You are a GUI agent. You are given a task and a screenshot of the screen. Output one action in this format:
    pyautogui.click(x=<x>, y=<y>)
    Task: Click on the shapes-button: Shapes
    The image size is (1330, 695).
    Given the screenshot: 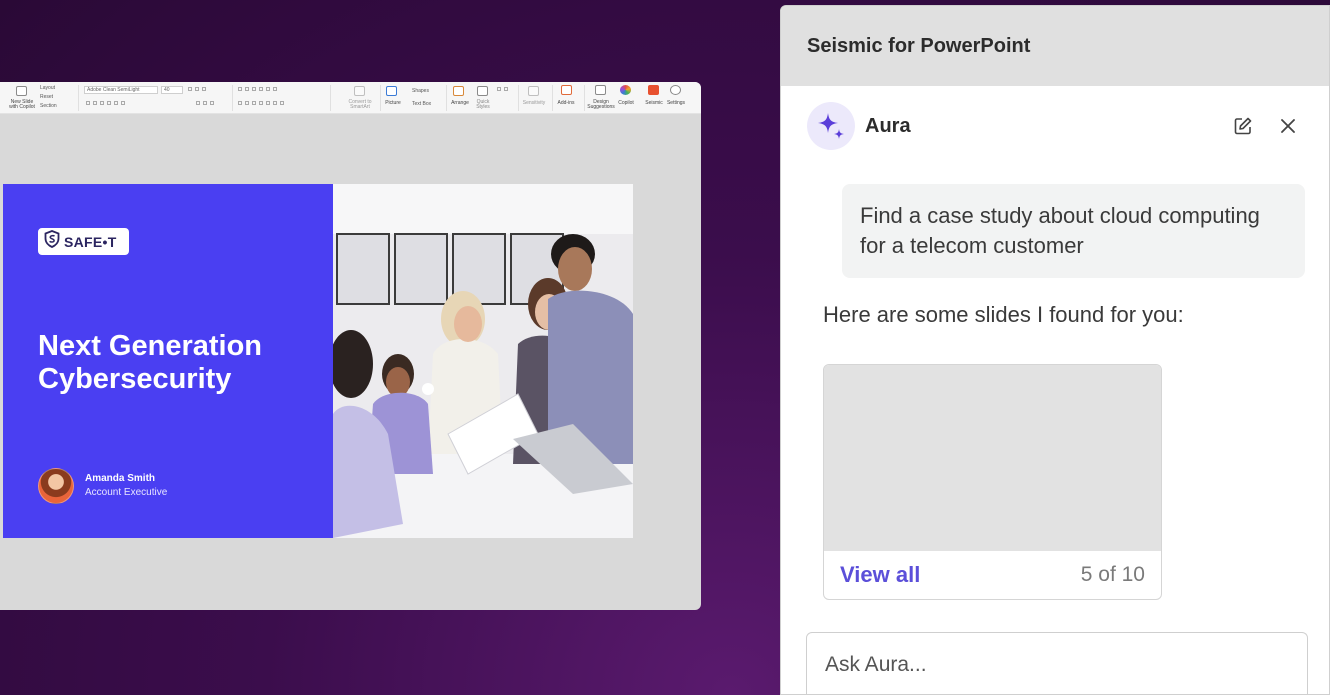 What is the action you would take?
    pyautogui.click(x=420, y=91)
    